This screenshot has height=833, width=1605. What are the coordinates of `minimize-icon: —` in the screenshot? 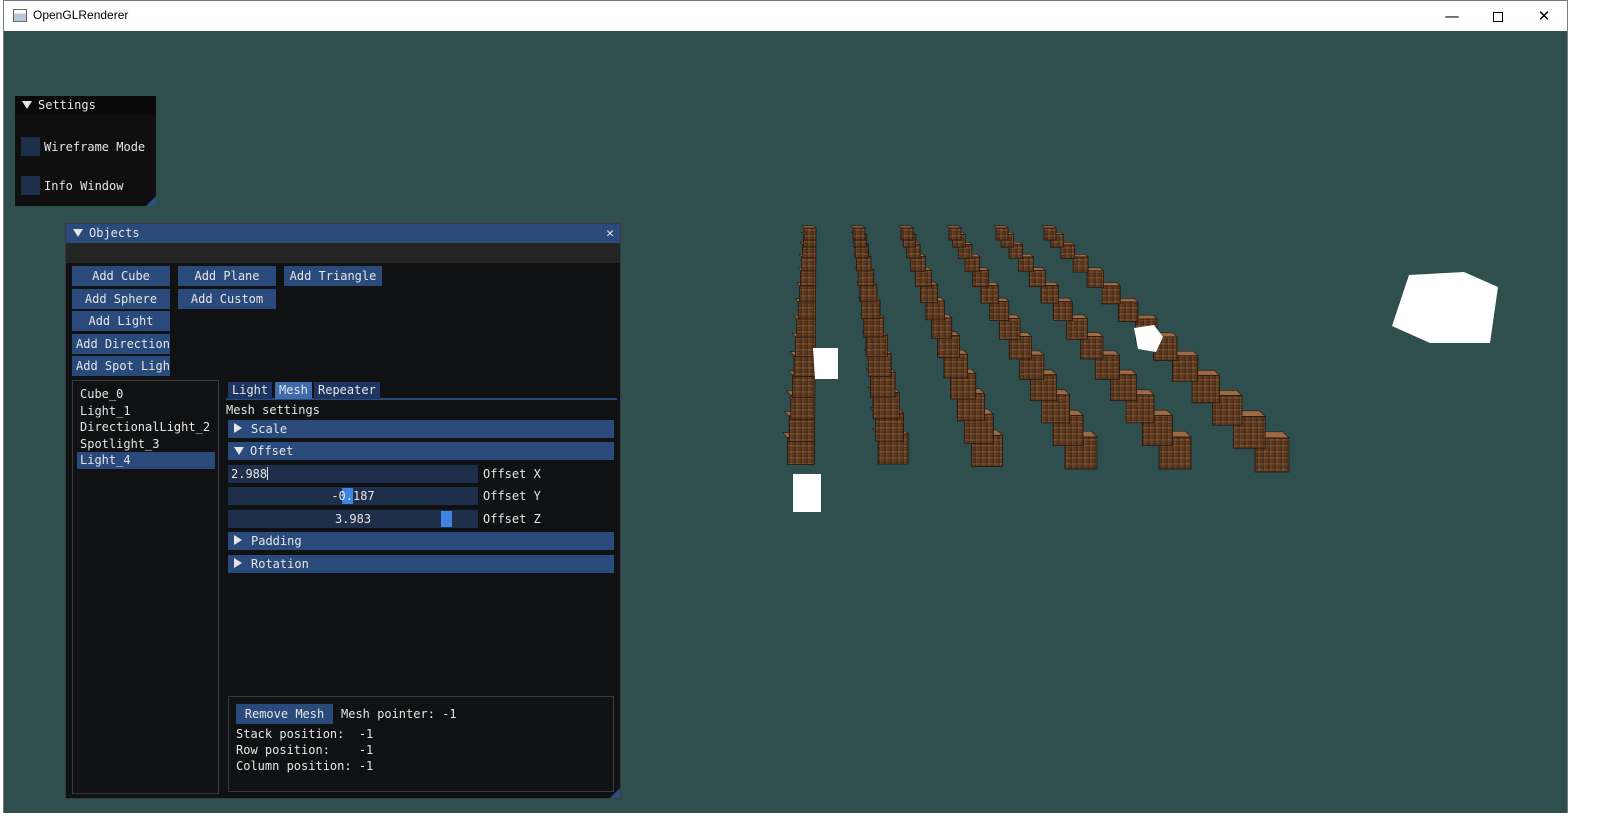 It's located at (1452, 16).